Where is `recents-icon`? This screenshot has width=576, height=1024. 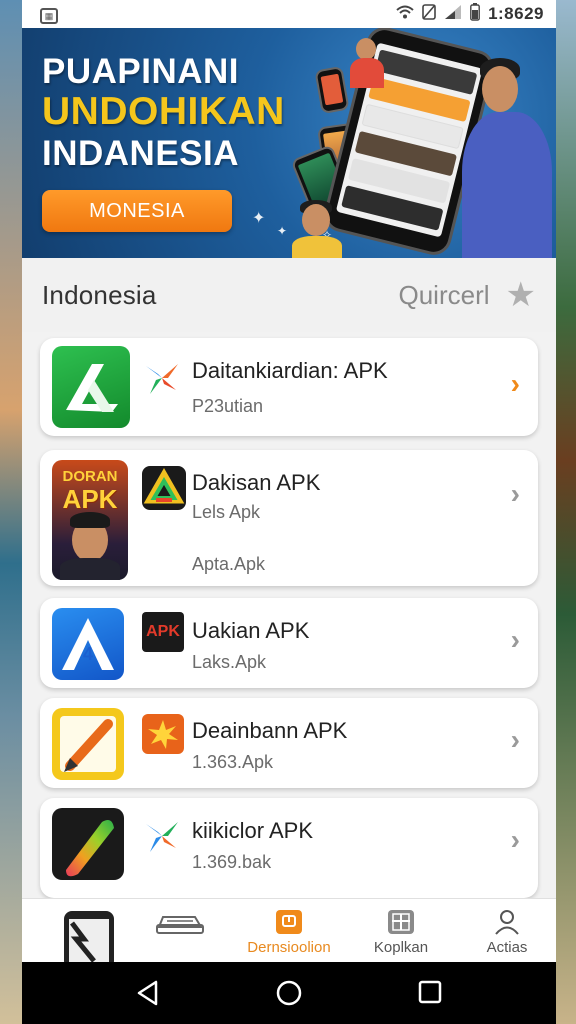
recents-icon is located at coordinates (430, 992).